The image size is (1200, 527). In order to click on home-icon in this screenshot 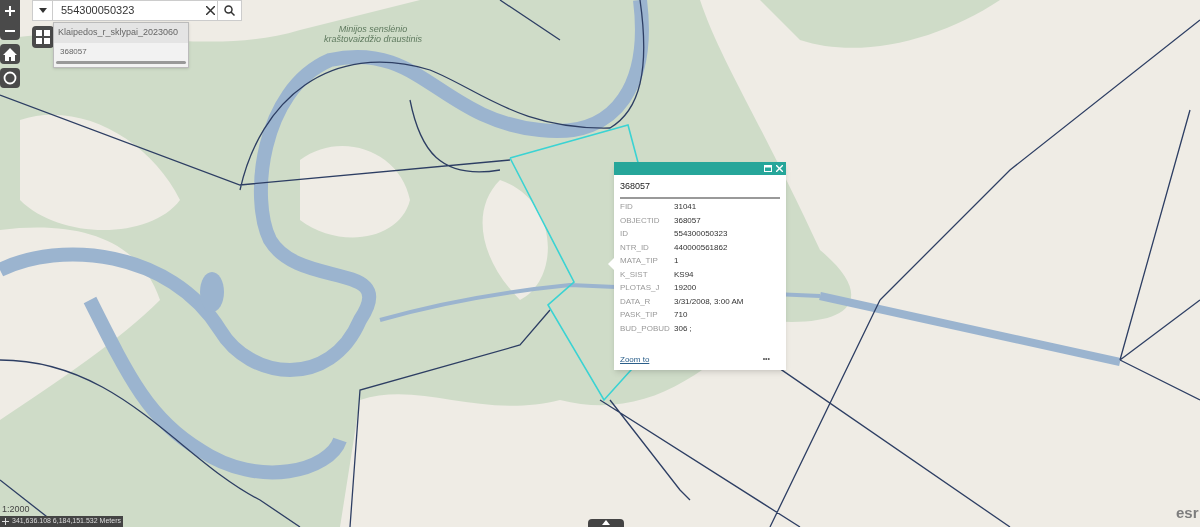, I will do `click(10, 54)`.